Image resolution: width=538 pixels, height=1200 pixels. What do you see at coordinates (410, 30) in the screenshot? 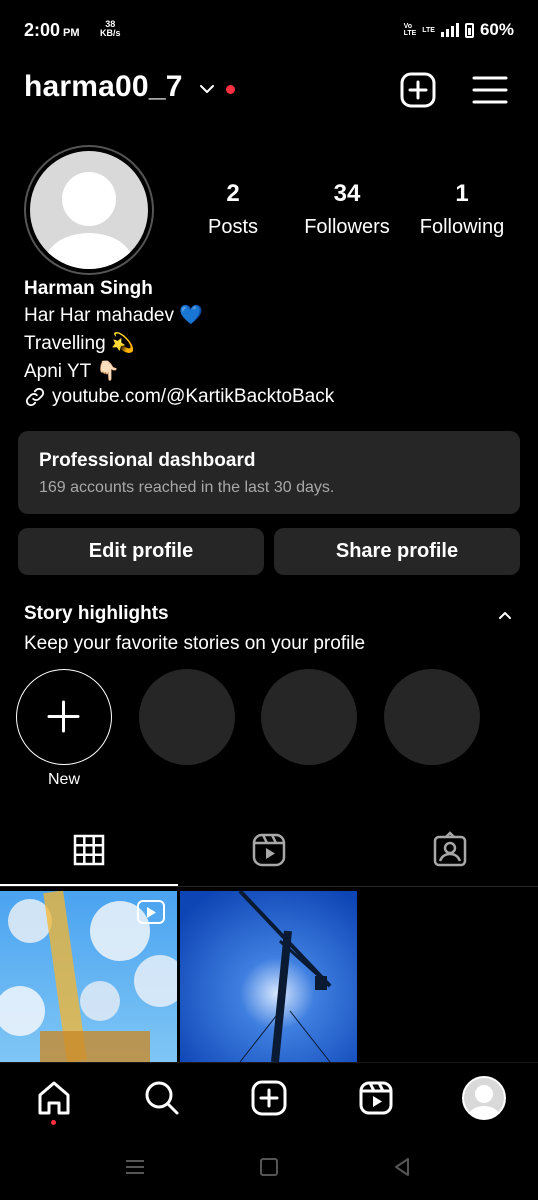
I see `volte-icon: Vo LTE` at bounding box center [410, 30].